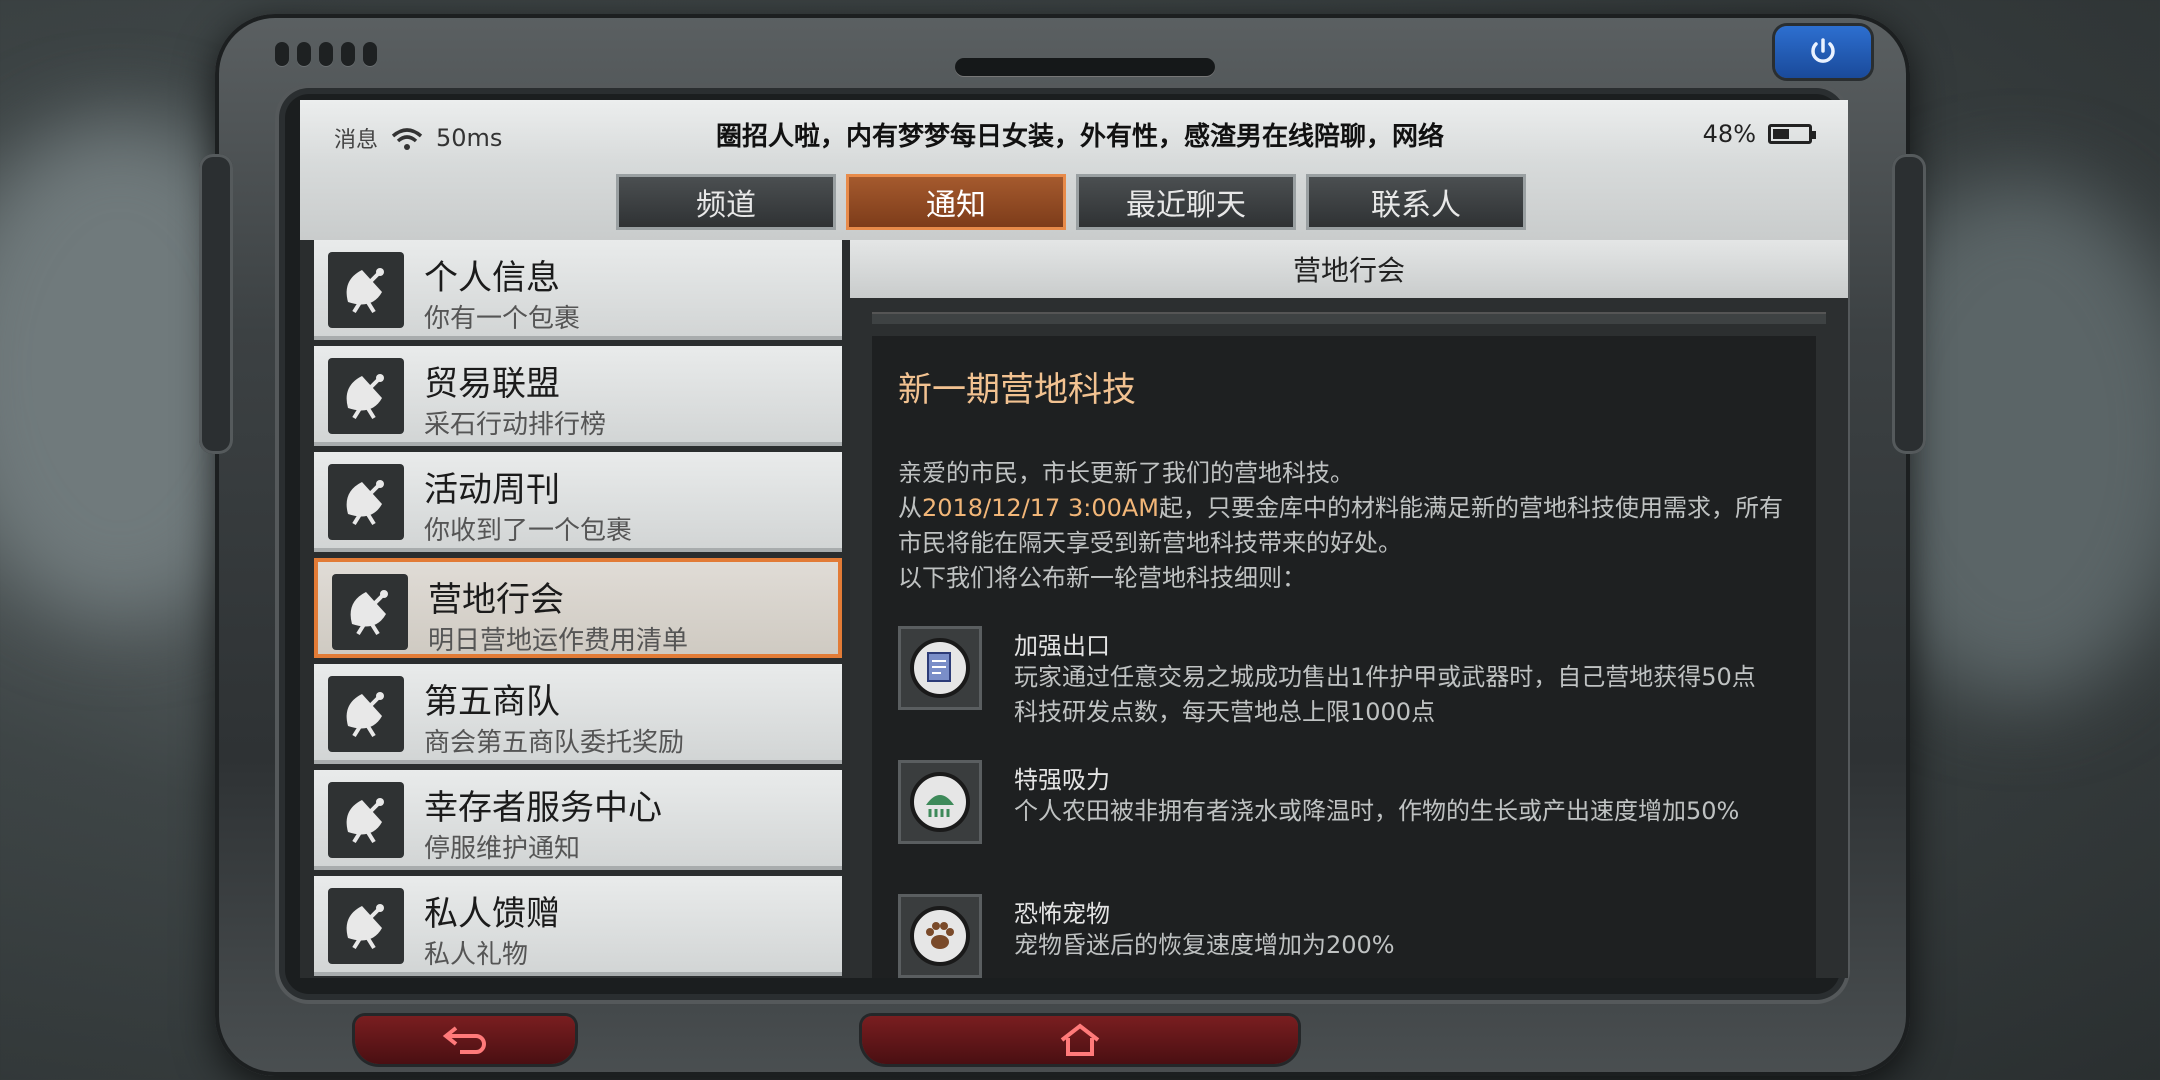  What do you see at coordinates (1126, 473) in the screenshot?
I see `body-line: 亲爱的市民，市长更新了我们的营地科技。` at bounding box center [1126, 473].